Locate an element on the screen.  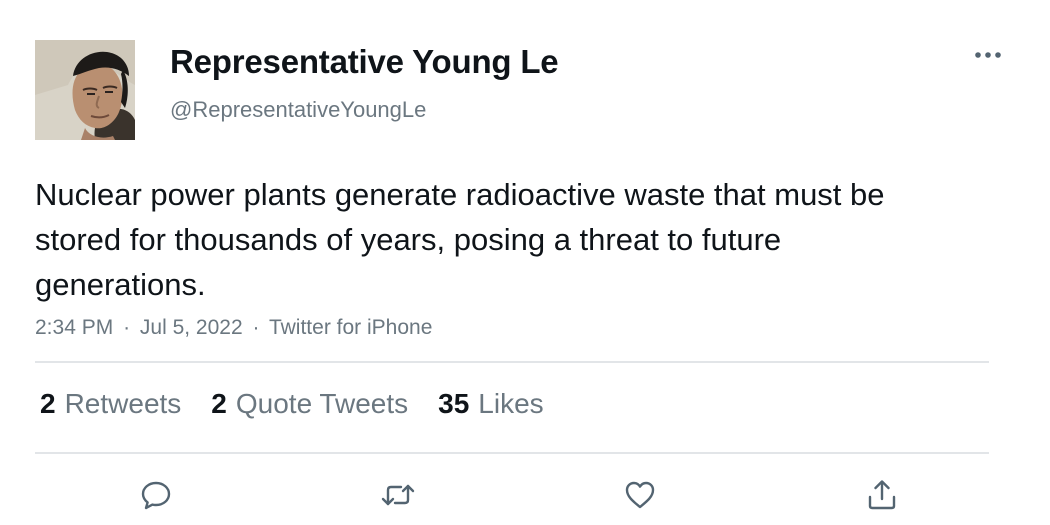
reply-icon is located at coordinates (156, 495).